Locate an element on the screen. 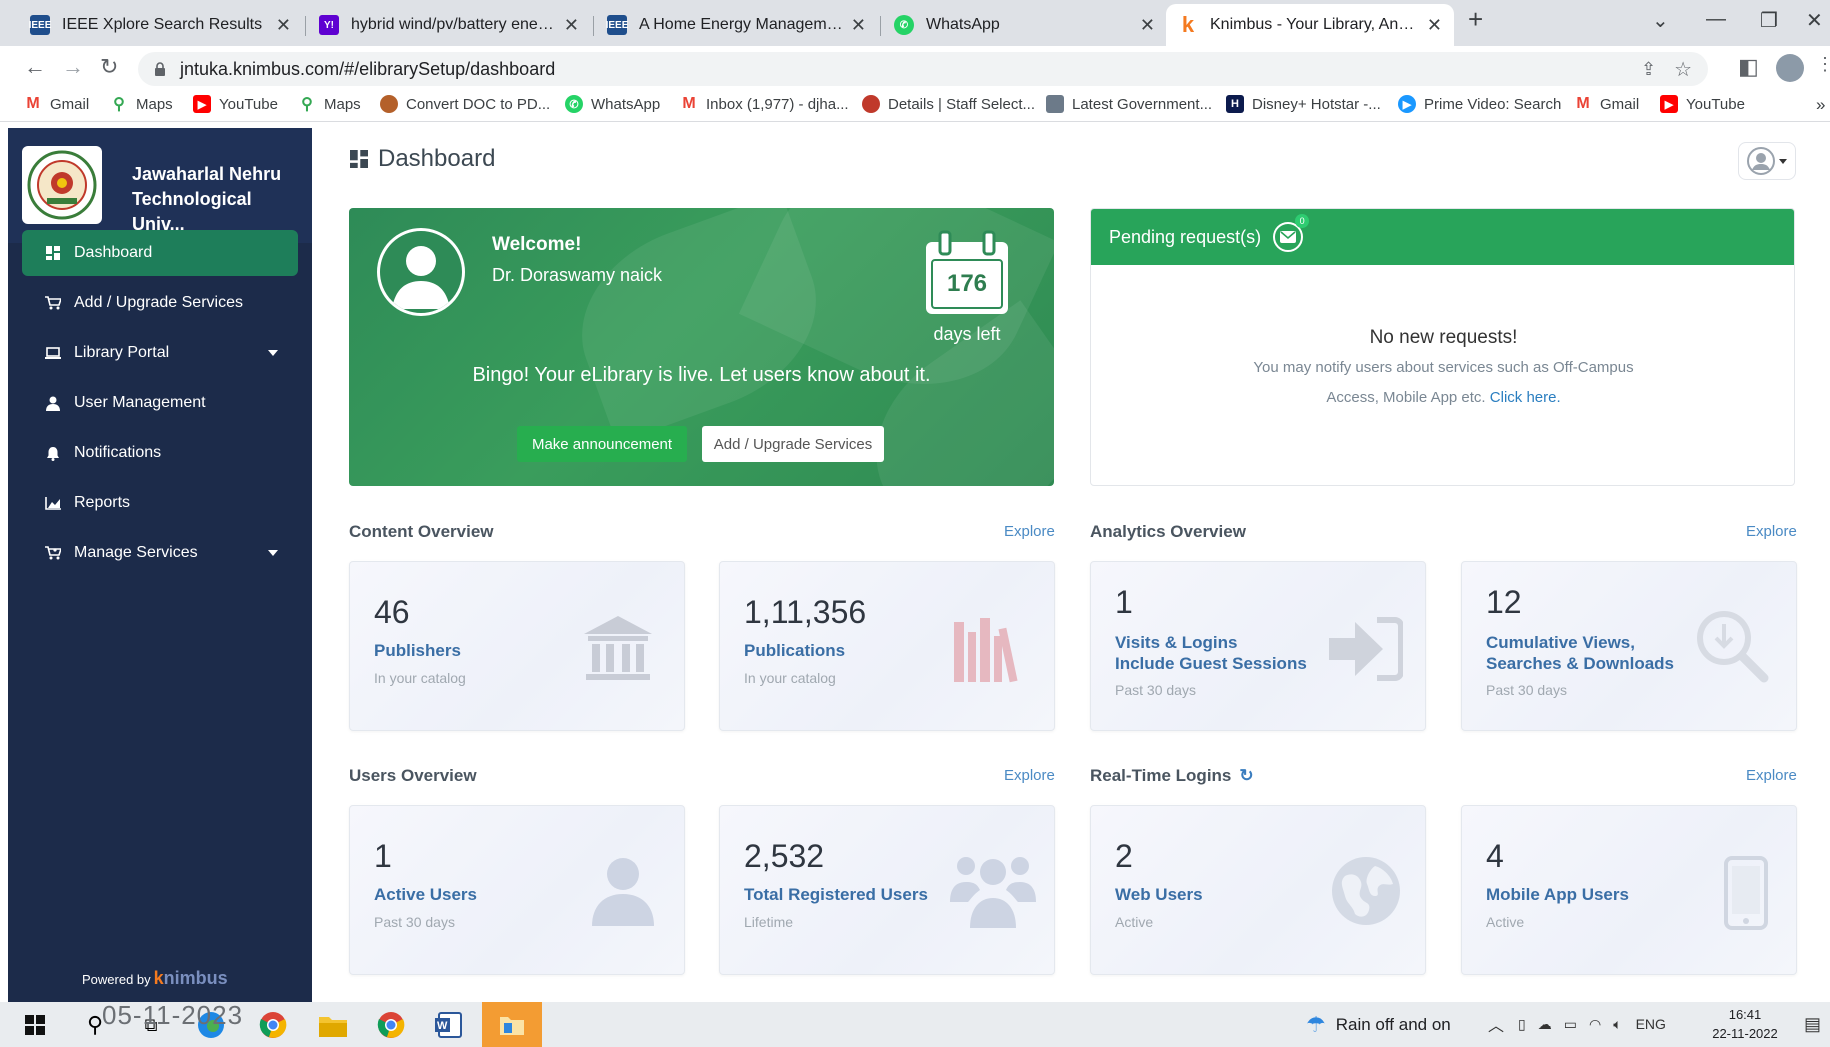 This screenshot has width=1830, height=1047. bookmark-maps-2: ⚲ Maps is located at coordinates (329, 104).